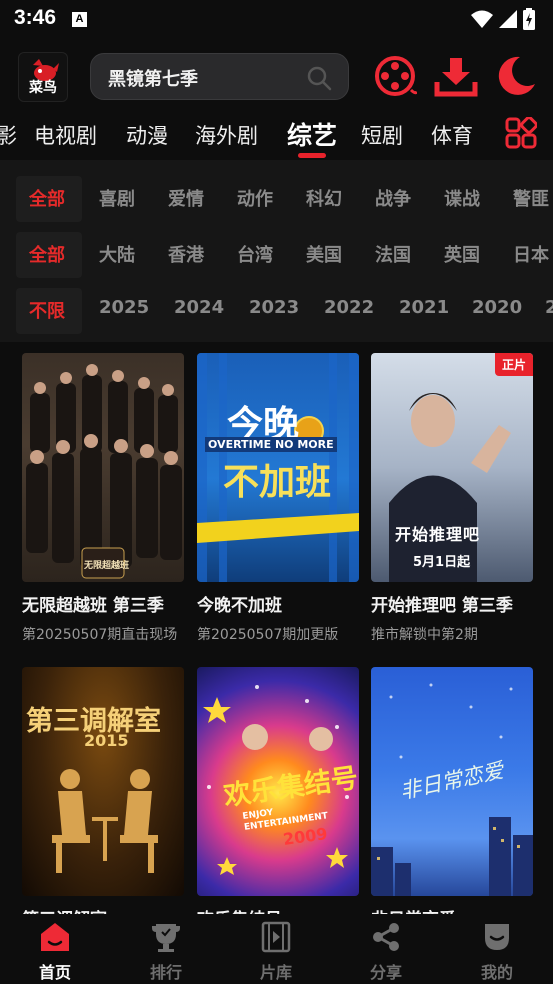 The width and height of the screenshot is (553, 984). Describe the element at coordinates (278, 781) in the screenshot. I see `poster-image: 欢乐集结号 ENJOY ENTERTAINMENT 2009` at that location.